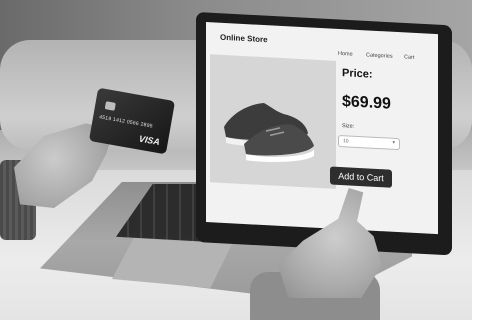 The image size is (478, 320). What do you see at coordinates (379, 55) in the screenshot?
I see `nav-categories: Categories` at bounding box center [379, 55].